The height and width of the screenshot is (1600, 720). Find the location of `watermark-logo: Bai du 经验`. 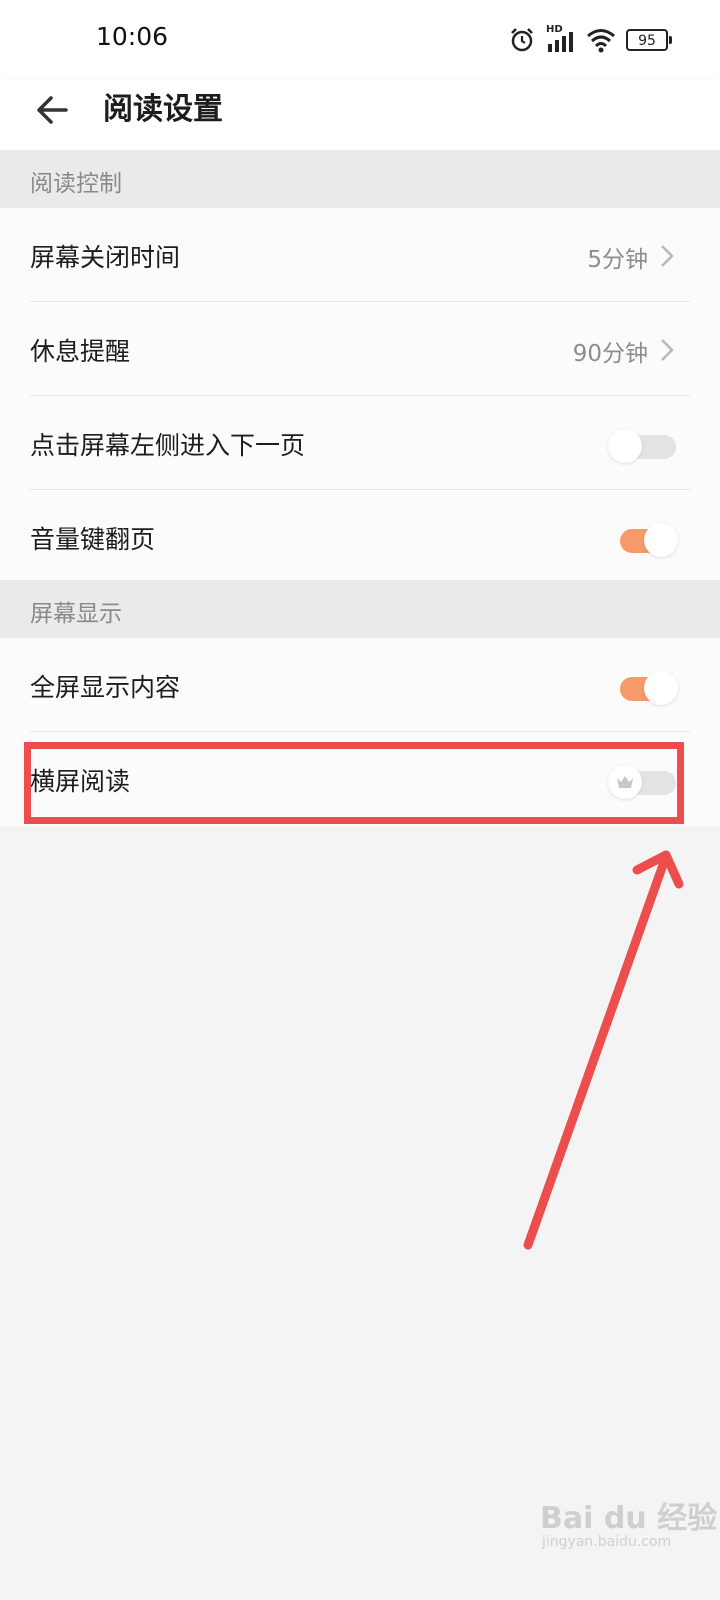

watermark-logo: Bai du 经验 is located at coordinates (629, 1518).